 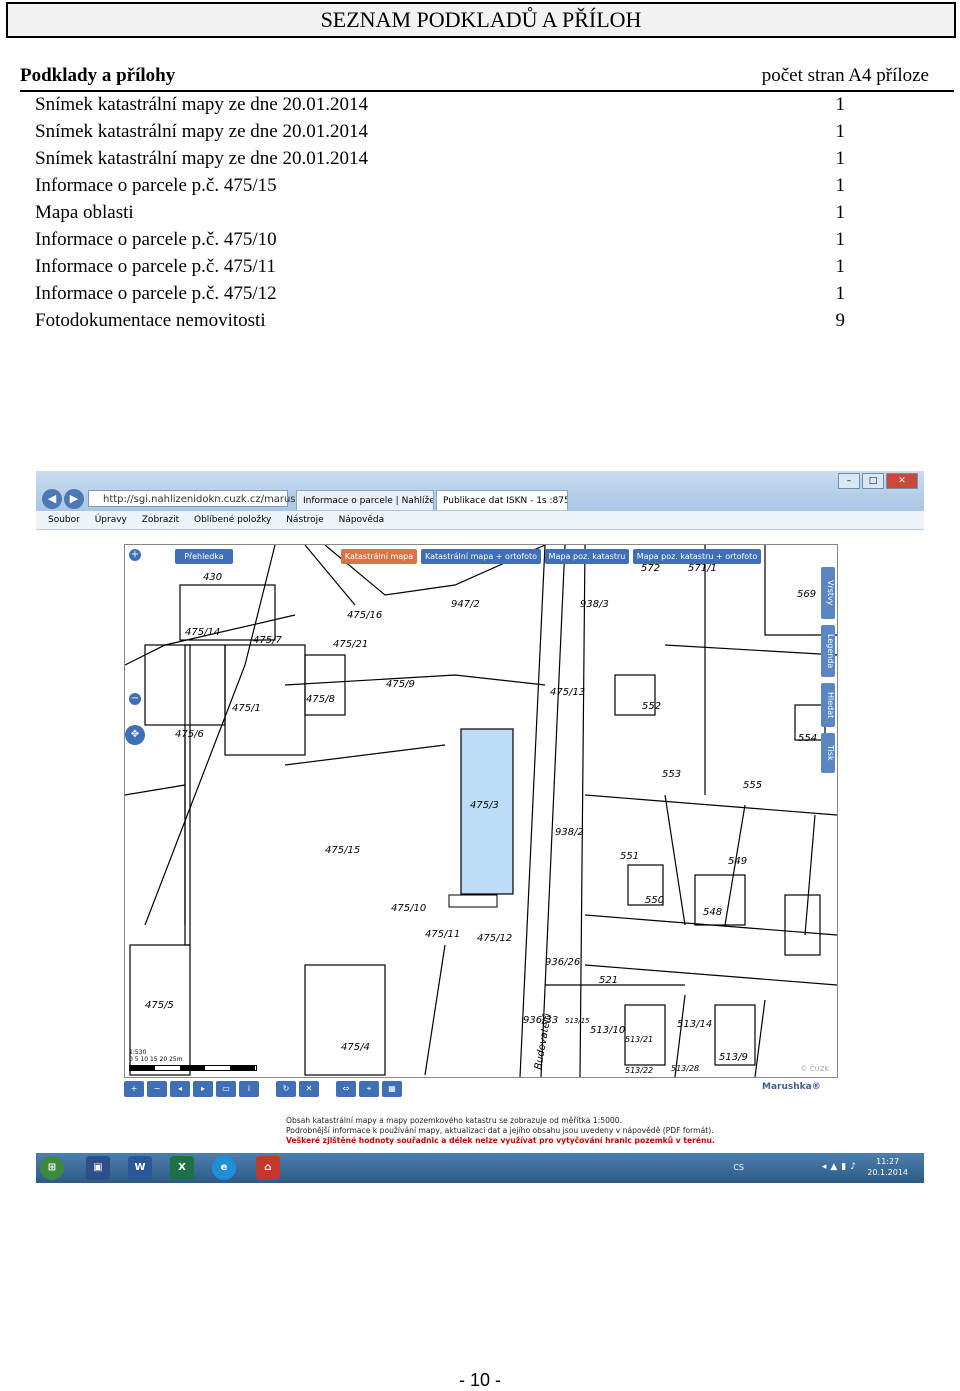 I want to click on toolbar-kn-icon: ▦, so click(x=392, y=1089).